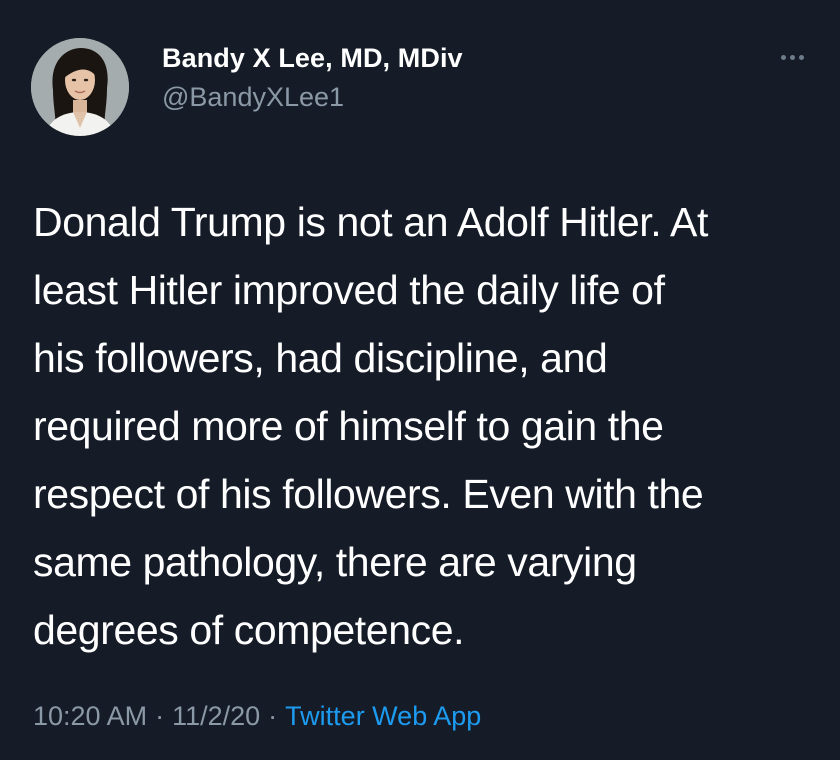 This screenshot has height=760, width=840. I want to click on tweet-metadata: 10:20 AM · 11/2/20 · Twitter Web App, so click(257, 716).